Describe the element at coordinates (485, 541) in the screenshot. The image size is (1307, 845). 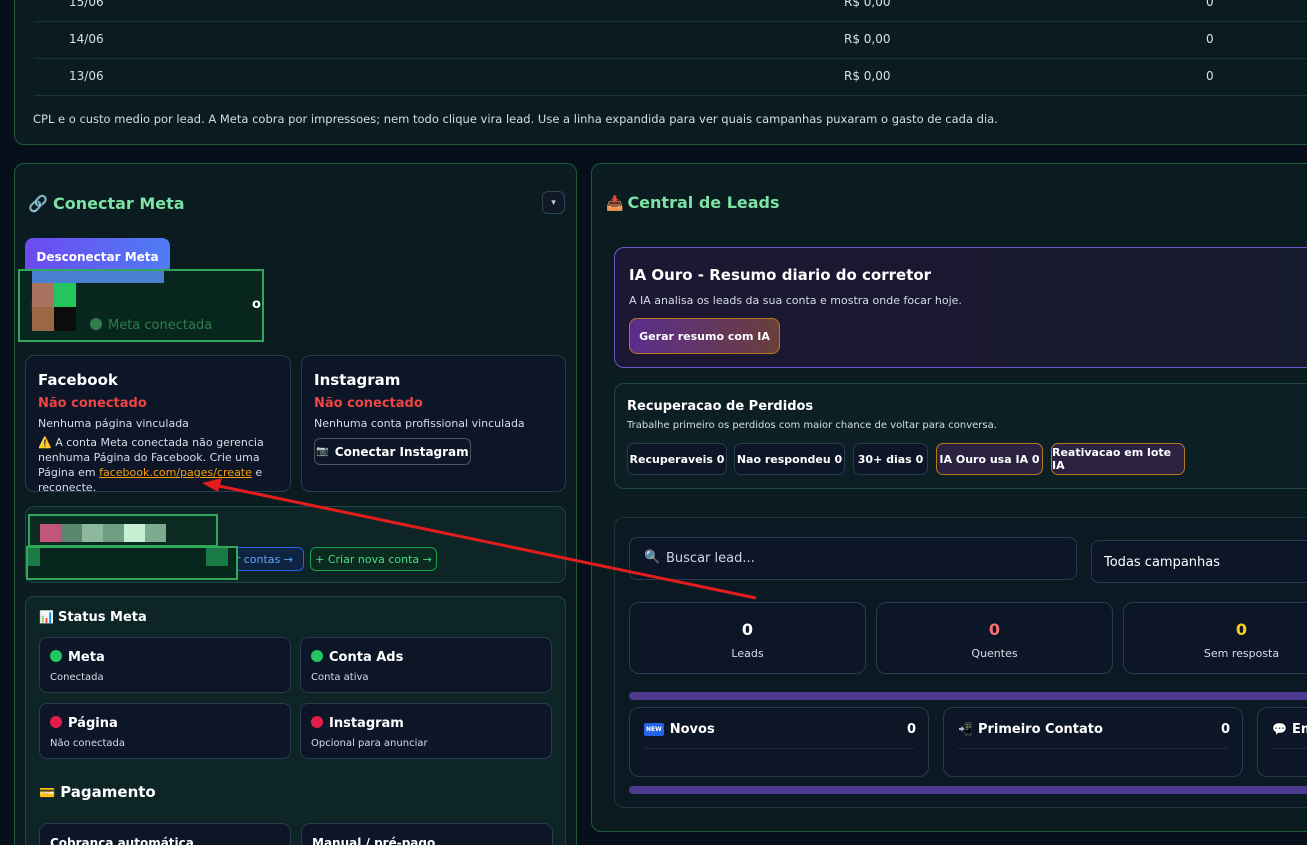
I see `arrow-line` at that location.